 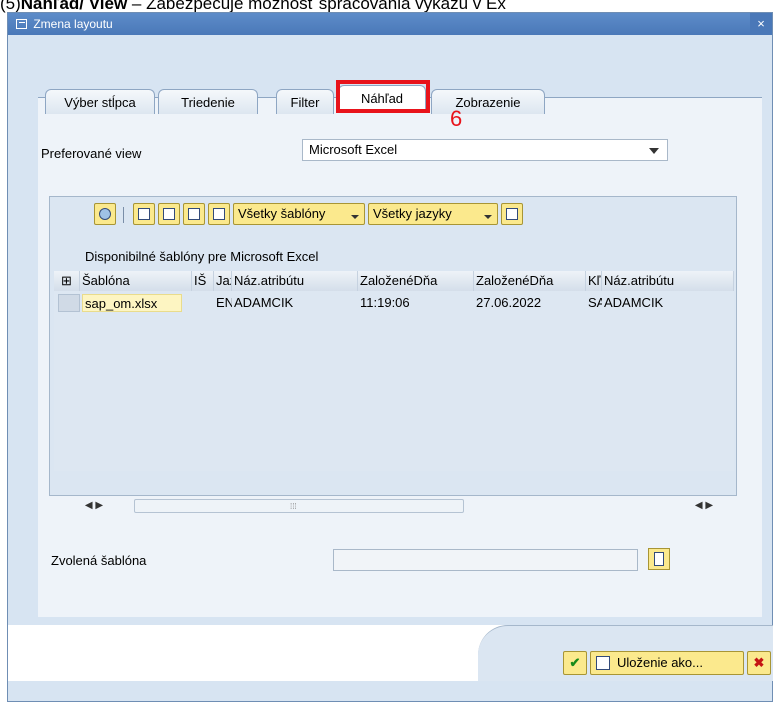 What do you see at coordinates (390, 24) in the screenshot?
I see `title-bar: Zmena layoutu` at bounding box center [390, 24].